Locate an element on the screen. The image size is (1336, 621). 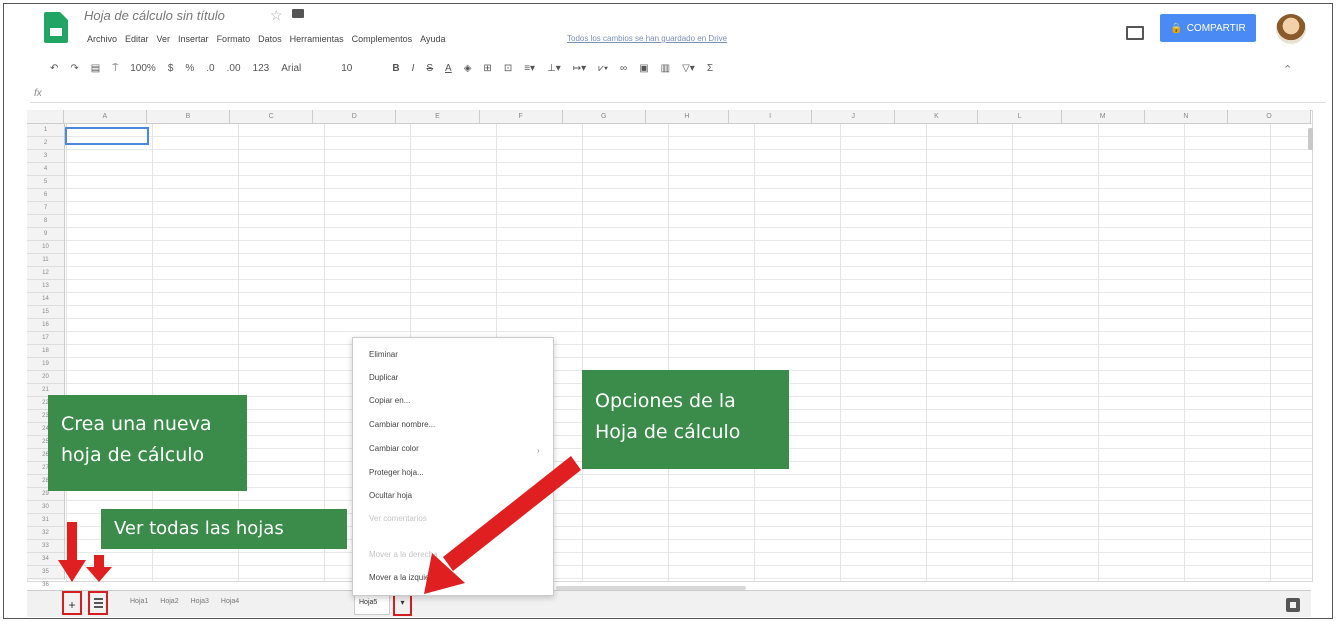
menu-insertar: Insertar is located at coordinates (193, 39).